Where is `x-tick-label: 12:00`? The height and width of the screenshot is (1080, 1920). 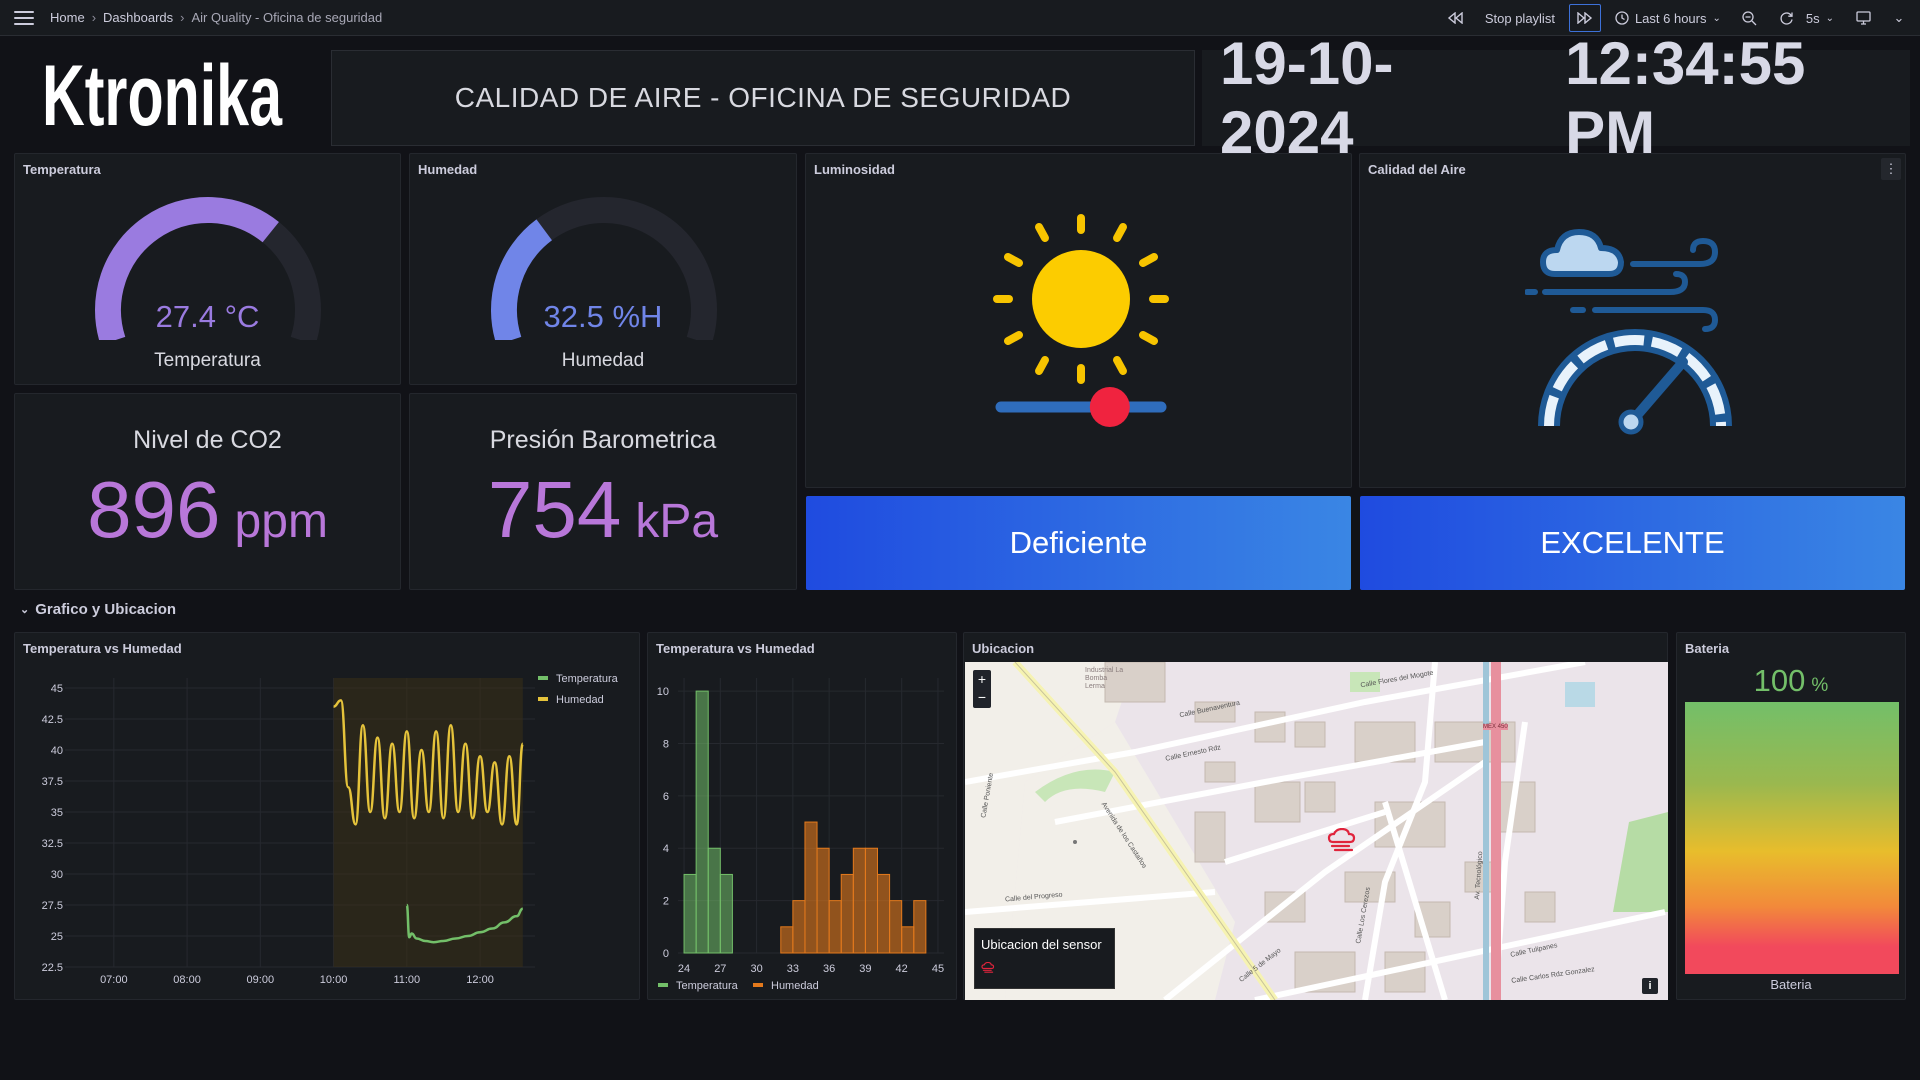
x-tick-label: 12:00 is located at coordinates (480, 980).